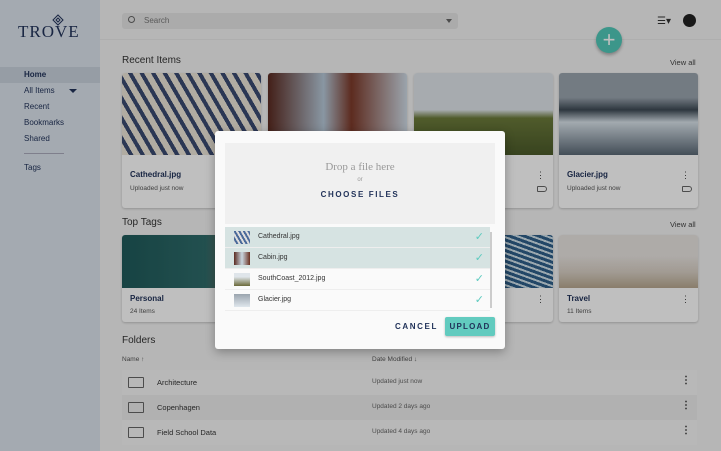 The height and width of the screenshot is (451, 721). What do you see at coordinates (360, 194) in the screenshot?
I see `choose-files-button: CHOOSE FILES` at bounding box center [360, 194].